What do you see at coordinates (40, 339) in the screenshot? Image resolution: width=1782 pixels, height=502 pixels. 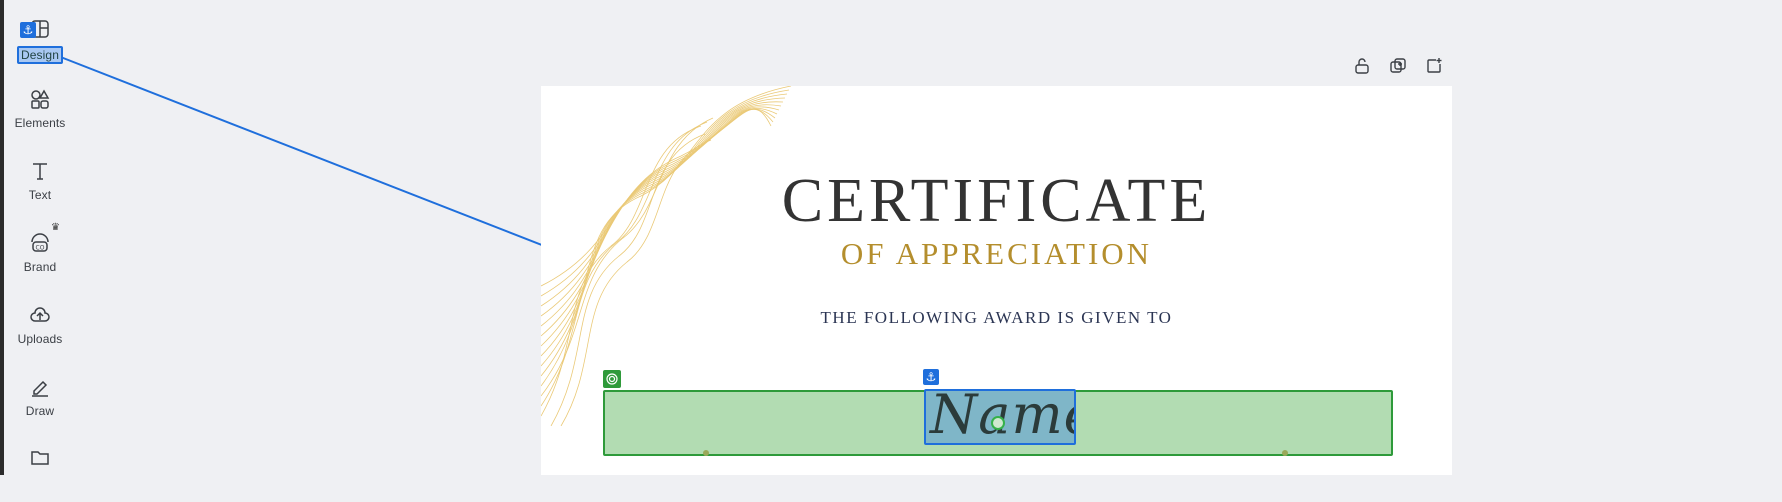 I see `sidebar-item-label: Uploads` at bounding box center [40, 339].